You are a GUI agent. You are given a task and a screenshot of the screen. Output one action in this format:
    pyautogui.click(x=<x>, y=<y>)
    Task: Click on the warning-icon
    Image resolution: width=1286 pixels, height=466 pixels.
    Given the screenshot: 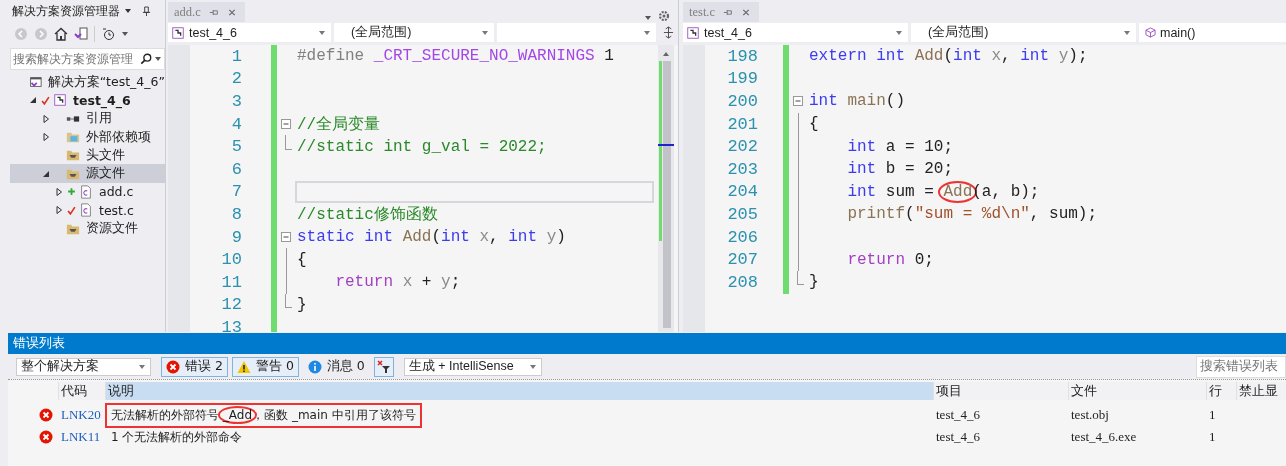 What is the action you would take?
    pyautogui.click(x=243, y=366)
    